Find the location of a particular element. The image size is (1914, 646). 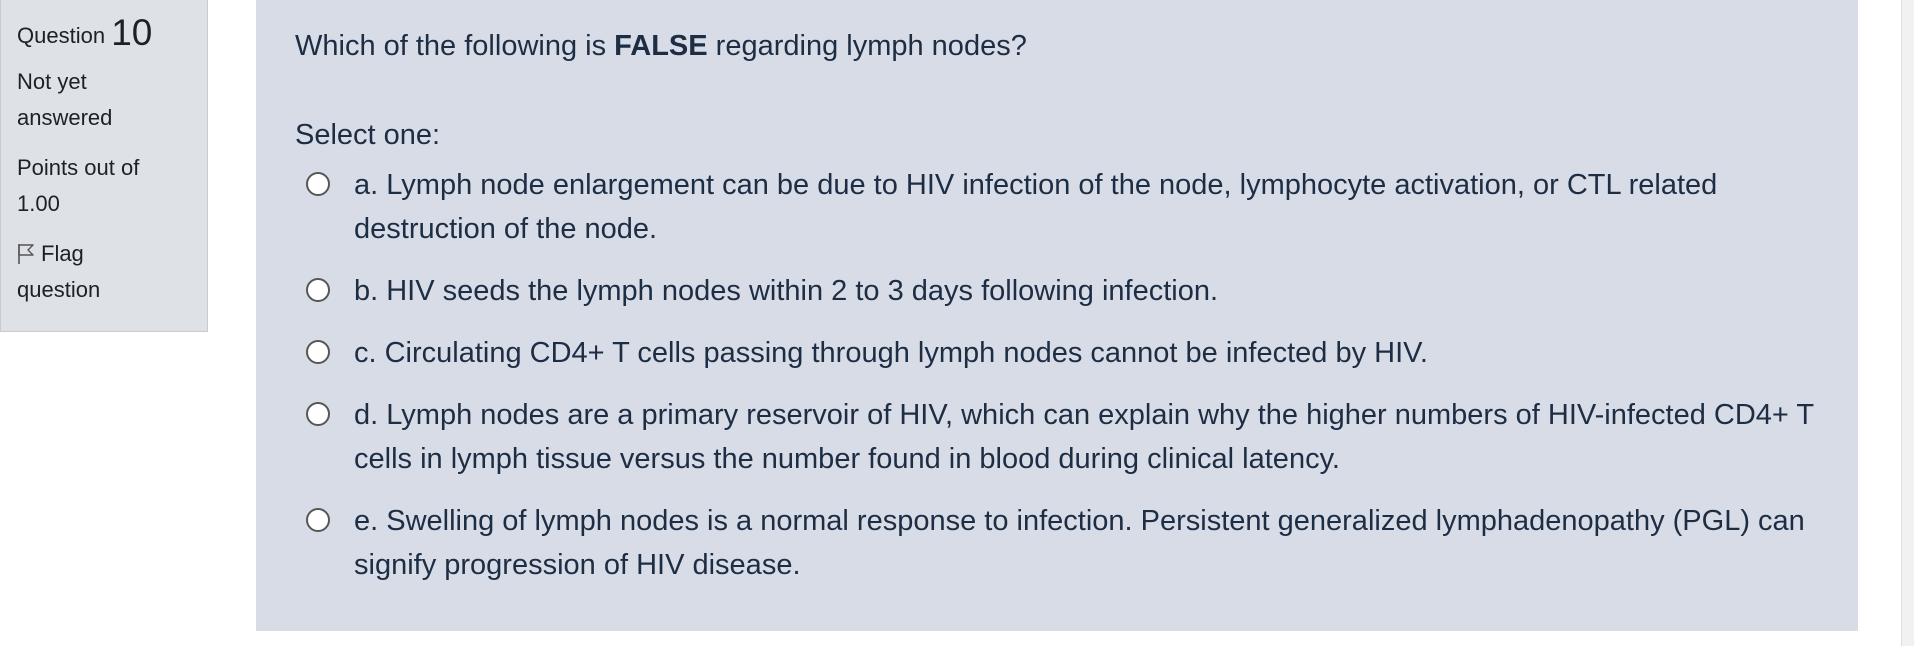

grade-line-1: Points out of is located at coordinates (78, 167).